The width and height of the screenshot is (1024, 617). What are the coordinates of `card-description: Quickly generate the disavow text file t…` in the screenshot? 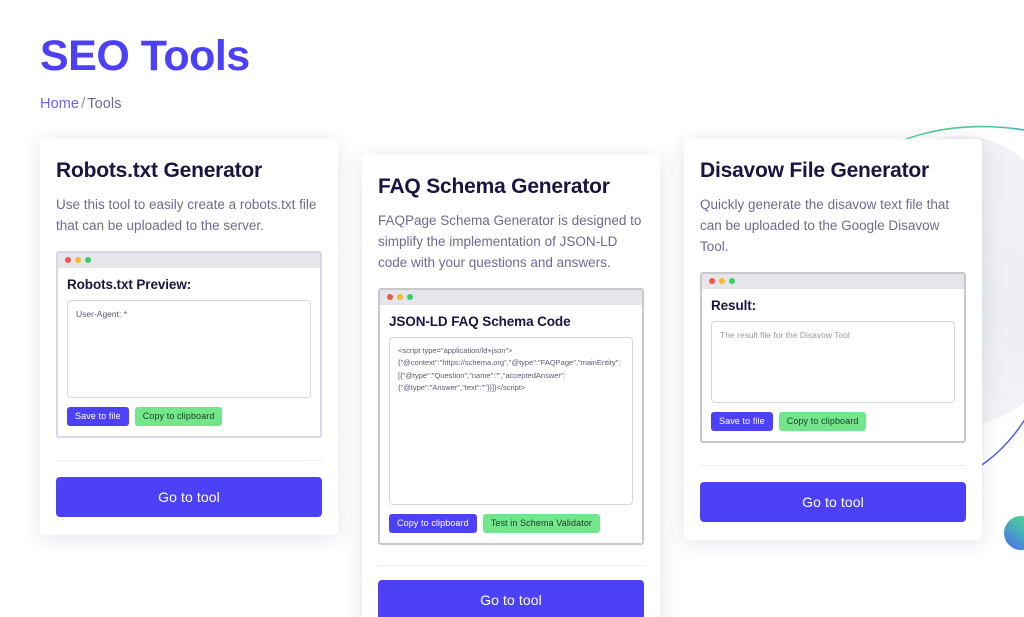 It's located at (825, 225).